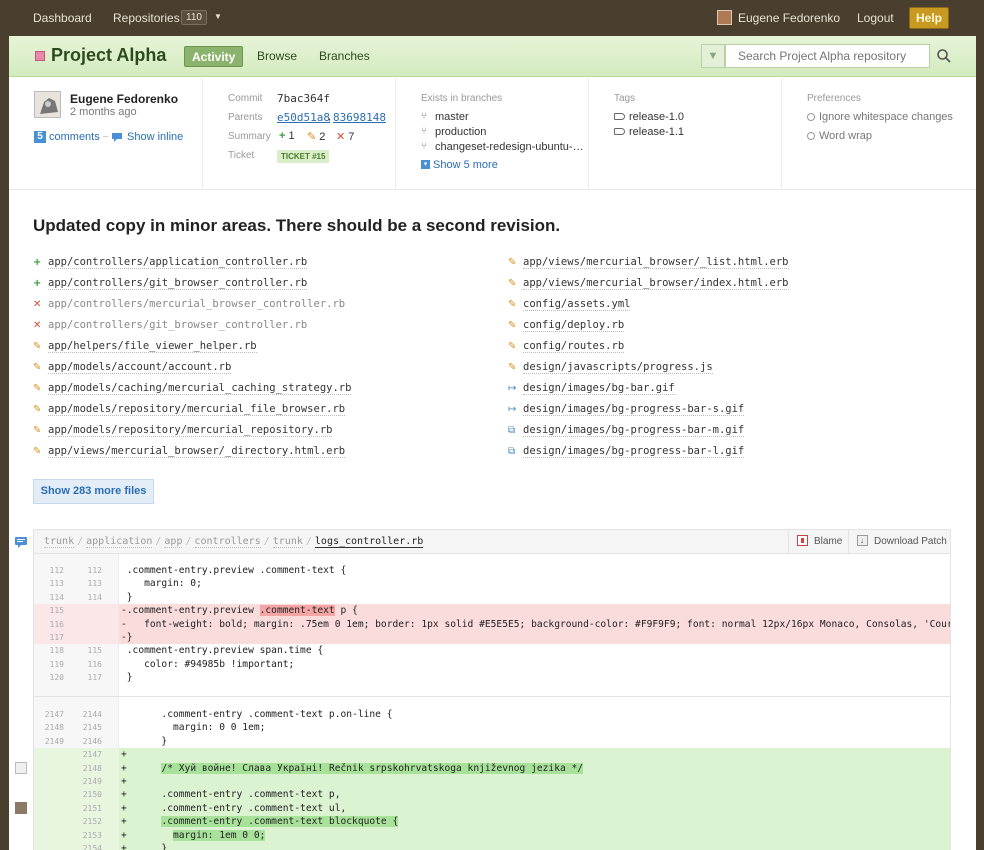 The height and width of the screenshot is (850, 984). I want to click on nav-user: Eugene Fedorenko, so click(789, 18).